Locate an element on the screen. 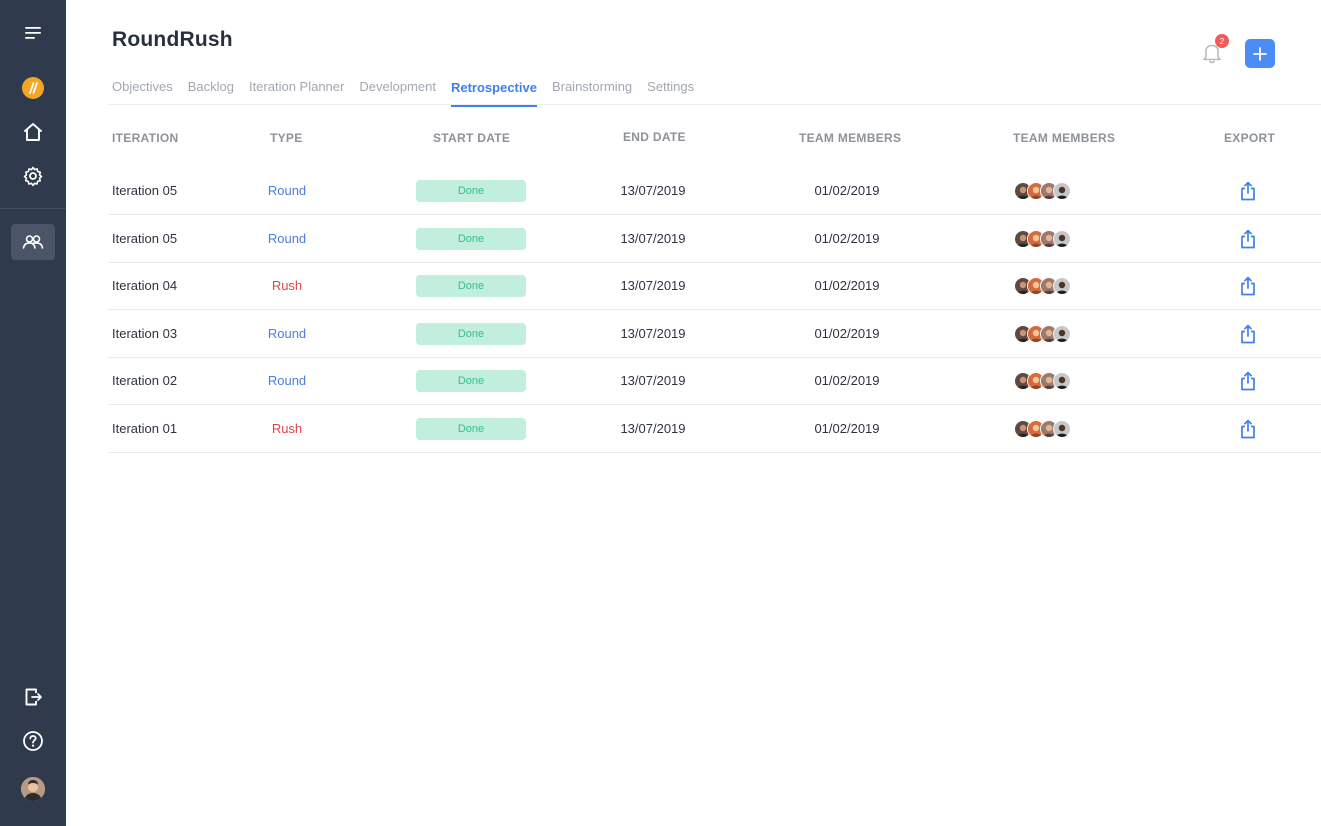 The width and height of the screenshot is (1321, 826). logout-button is located at coordinates (33, 697).